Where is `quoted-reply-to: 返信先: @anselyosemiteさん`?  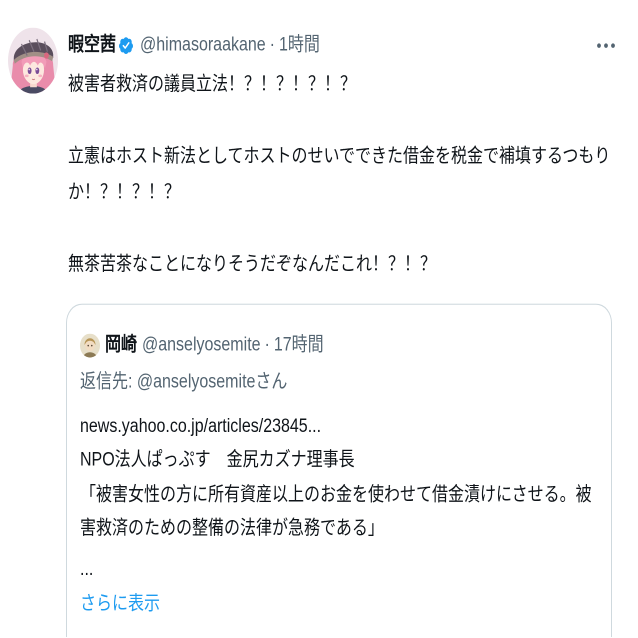
quoted-reply-to: 返信先: @anselyosemiteさん is located at coordinates (184, 382).